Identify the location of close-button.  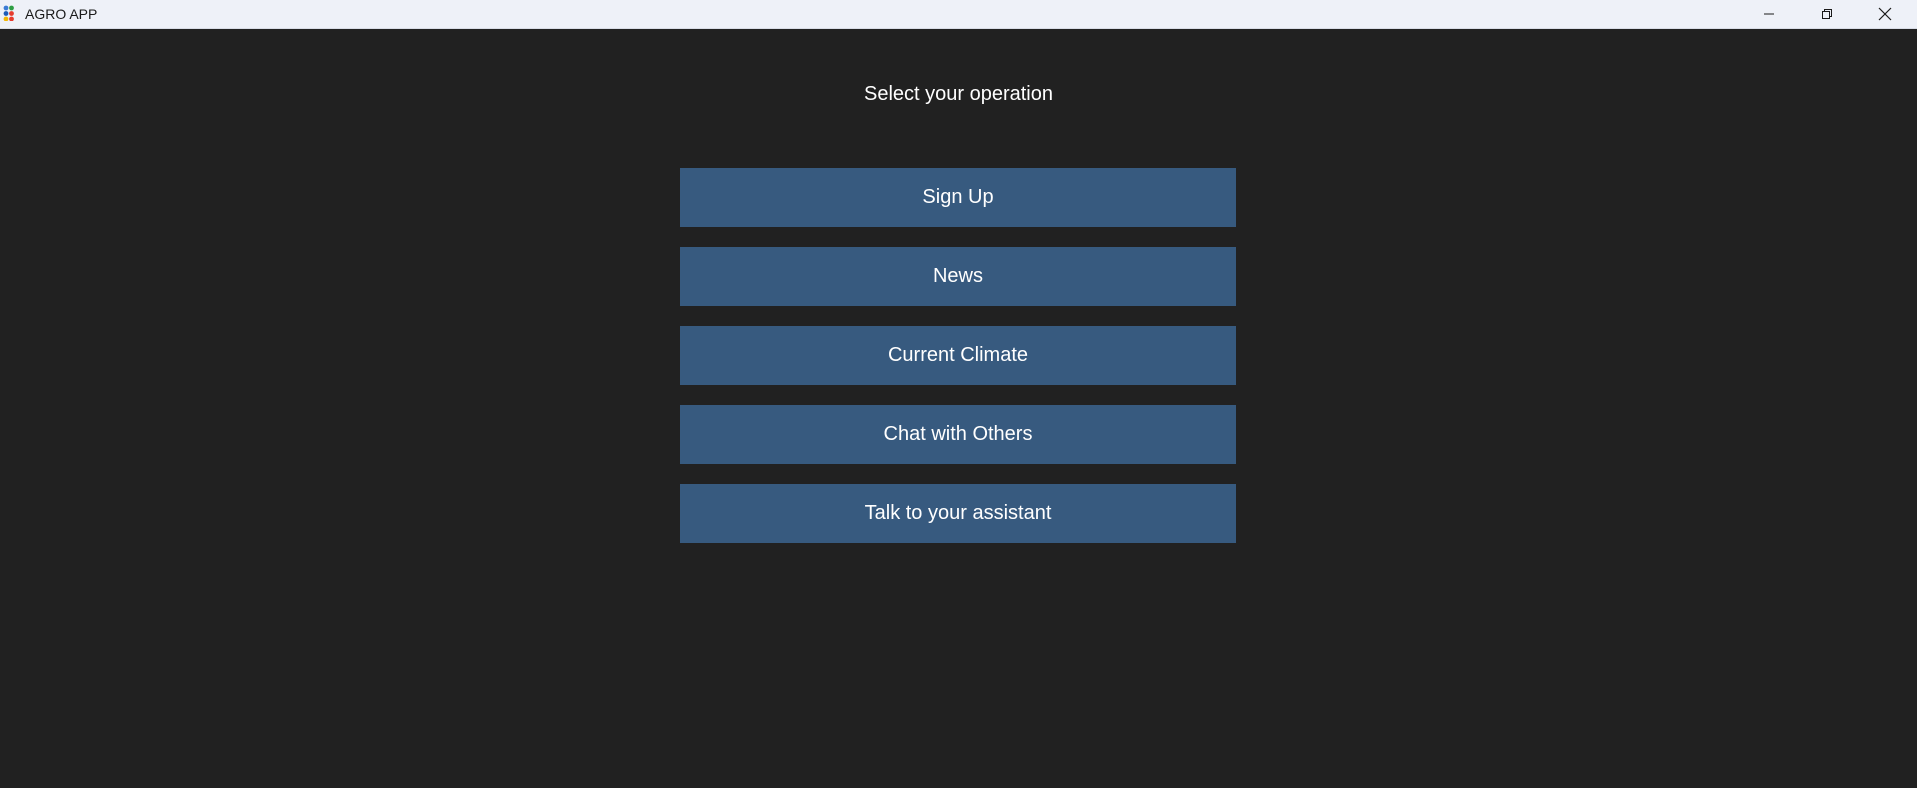
(1885, 14).